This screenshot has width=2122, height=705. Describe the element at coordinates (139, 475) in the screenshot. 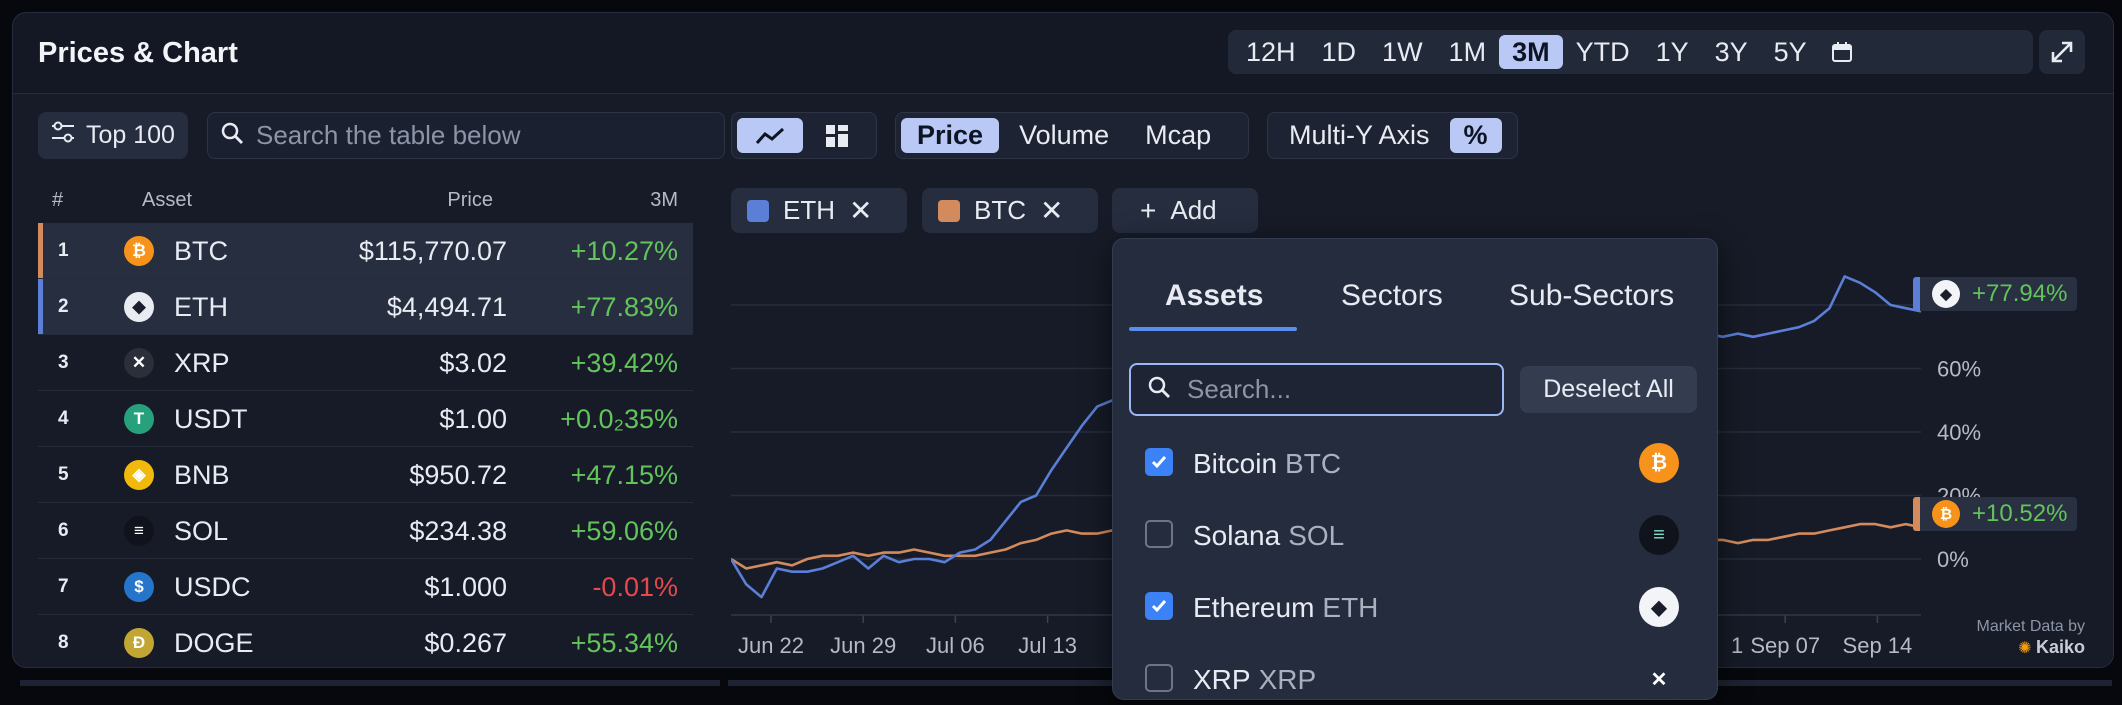

I see `bnb-icon: ◈` at that location.